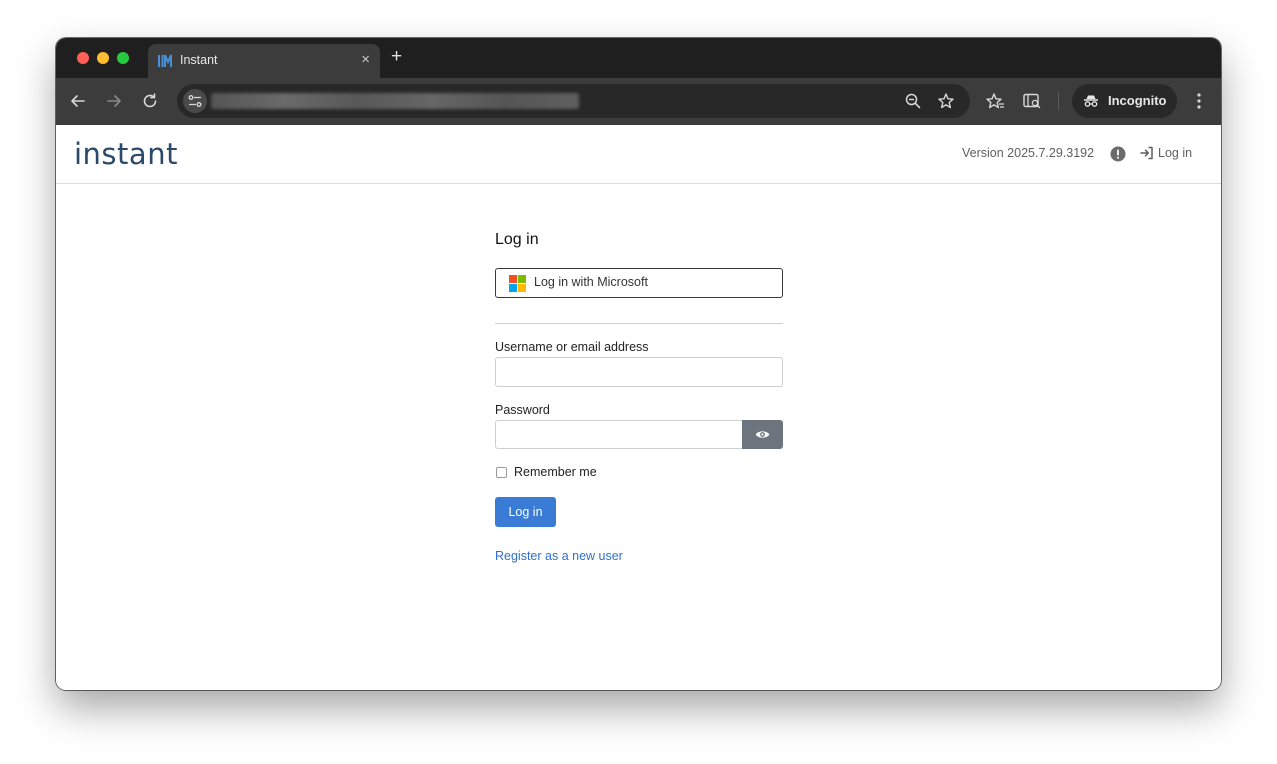  Describe the element at coordinates (165, 60) in the screenshot. I see `instant-favicon-icon` at that location.